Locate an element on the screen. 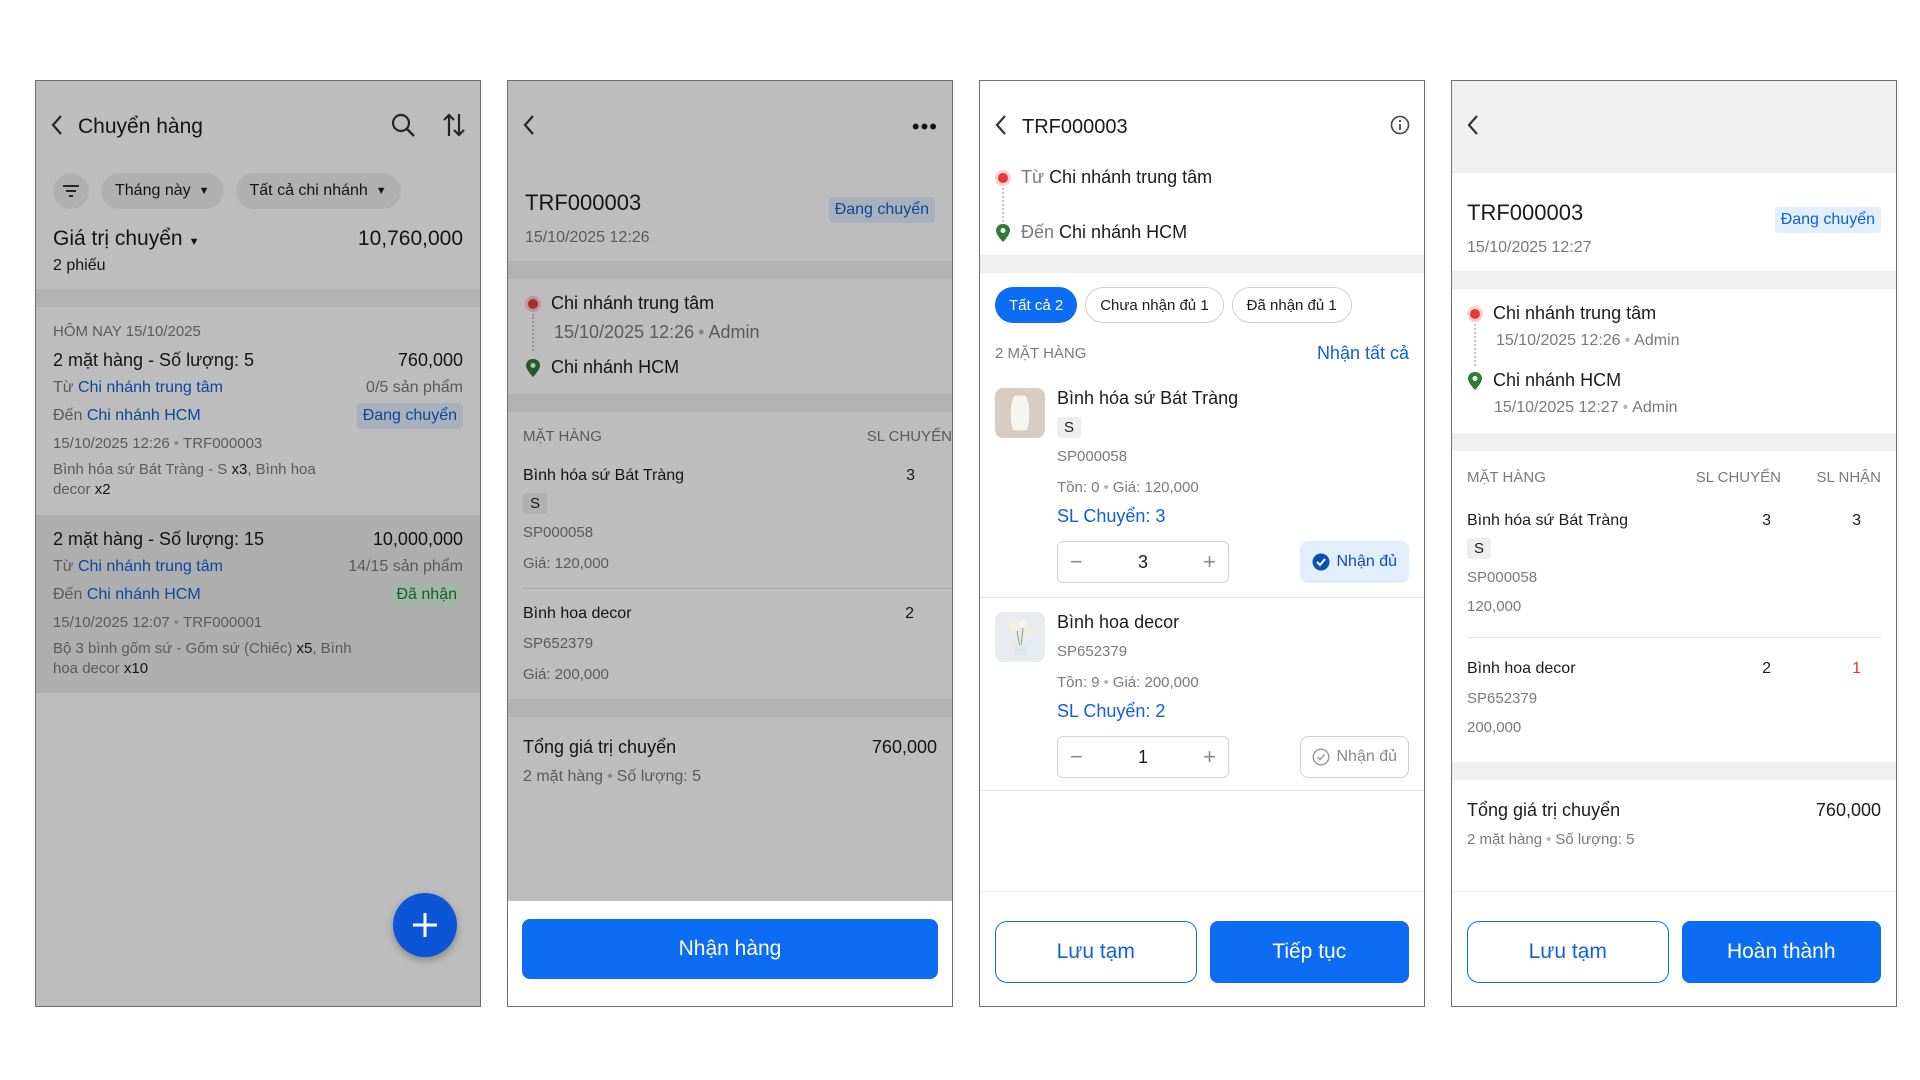 This screenshot has height=1080, width=1920. total-value: 760,000 is located at coordinates (1848, 810).